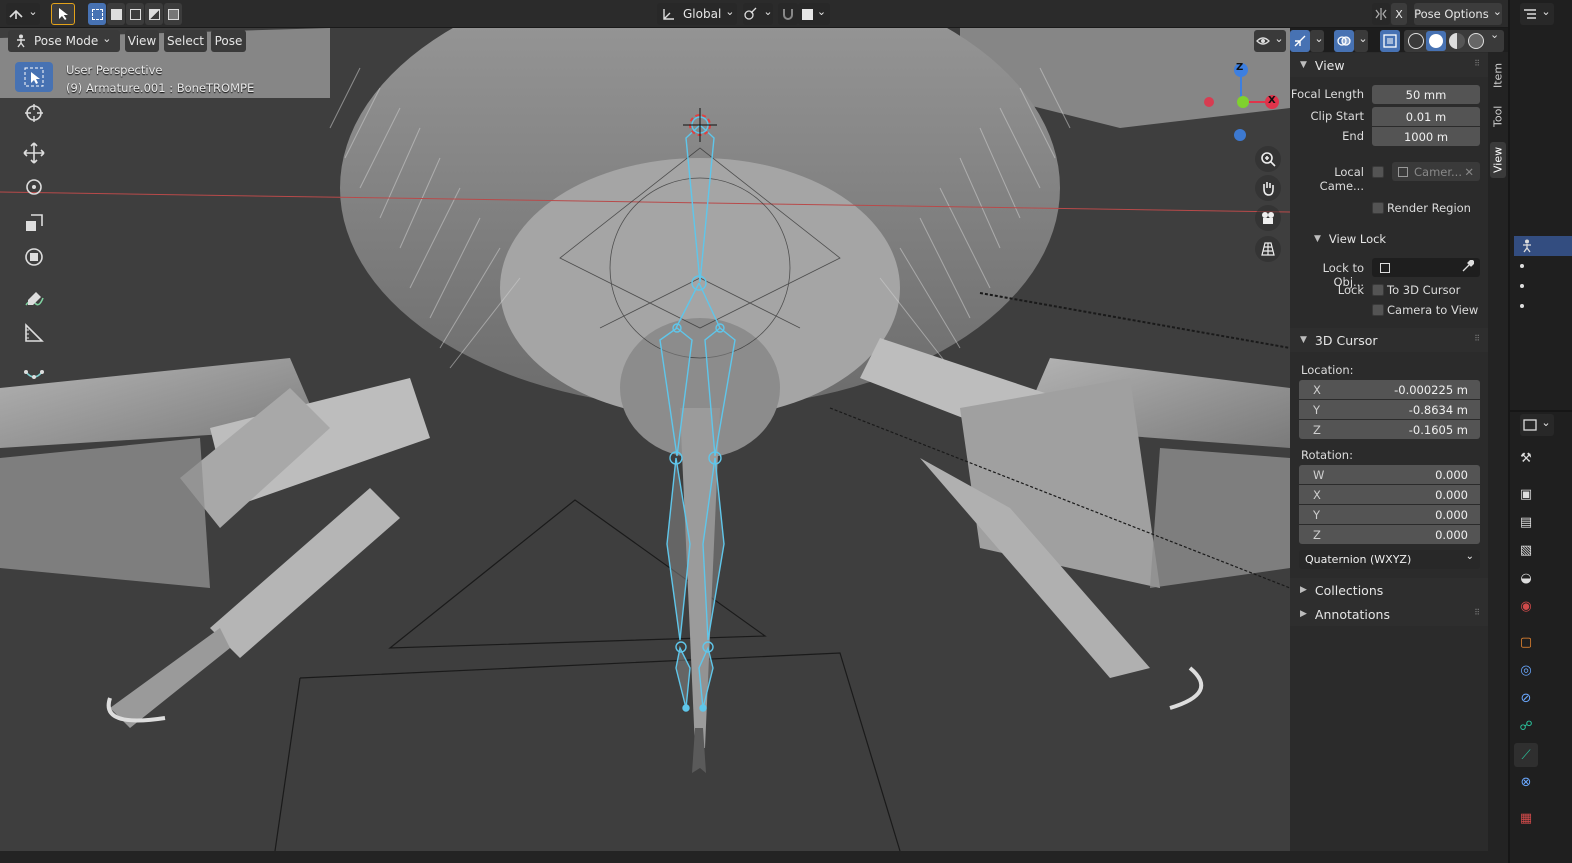 The width and height of the screenshot is (1572, 863). What do you see at coordinates (1429, 208) in the screenshot?
I see `render-region-label: Render Region` at bounding box center [1429, 208].